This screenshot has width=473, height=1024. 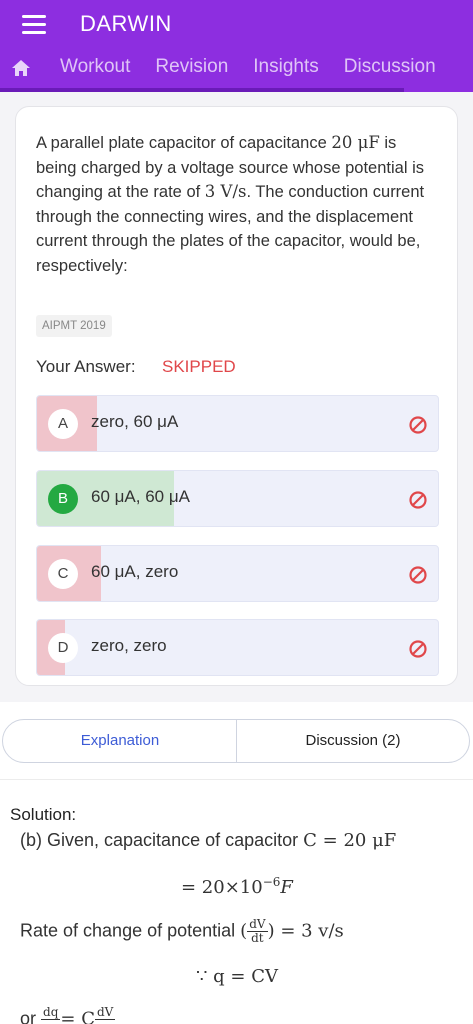 What do you see at coordinates (390, 69) in the screenshot?
I see `tab-discussion: Discussion` at bounding box center [390, 69].